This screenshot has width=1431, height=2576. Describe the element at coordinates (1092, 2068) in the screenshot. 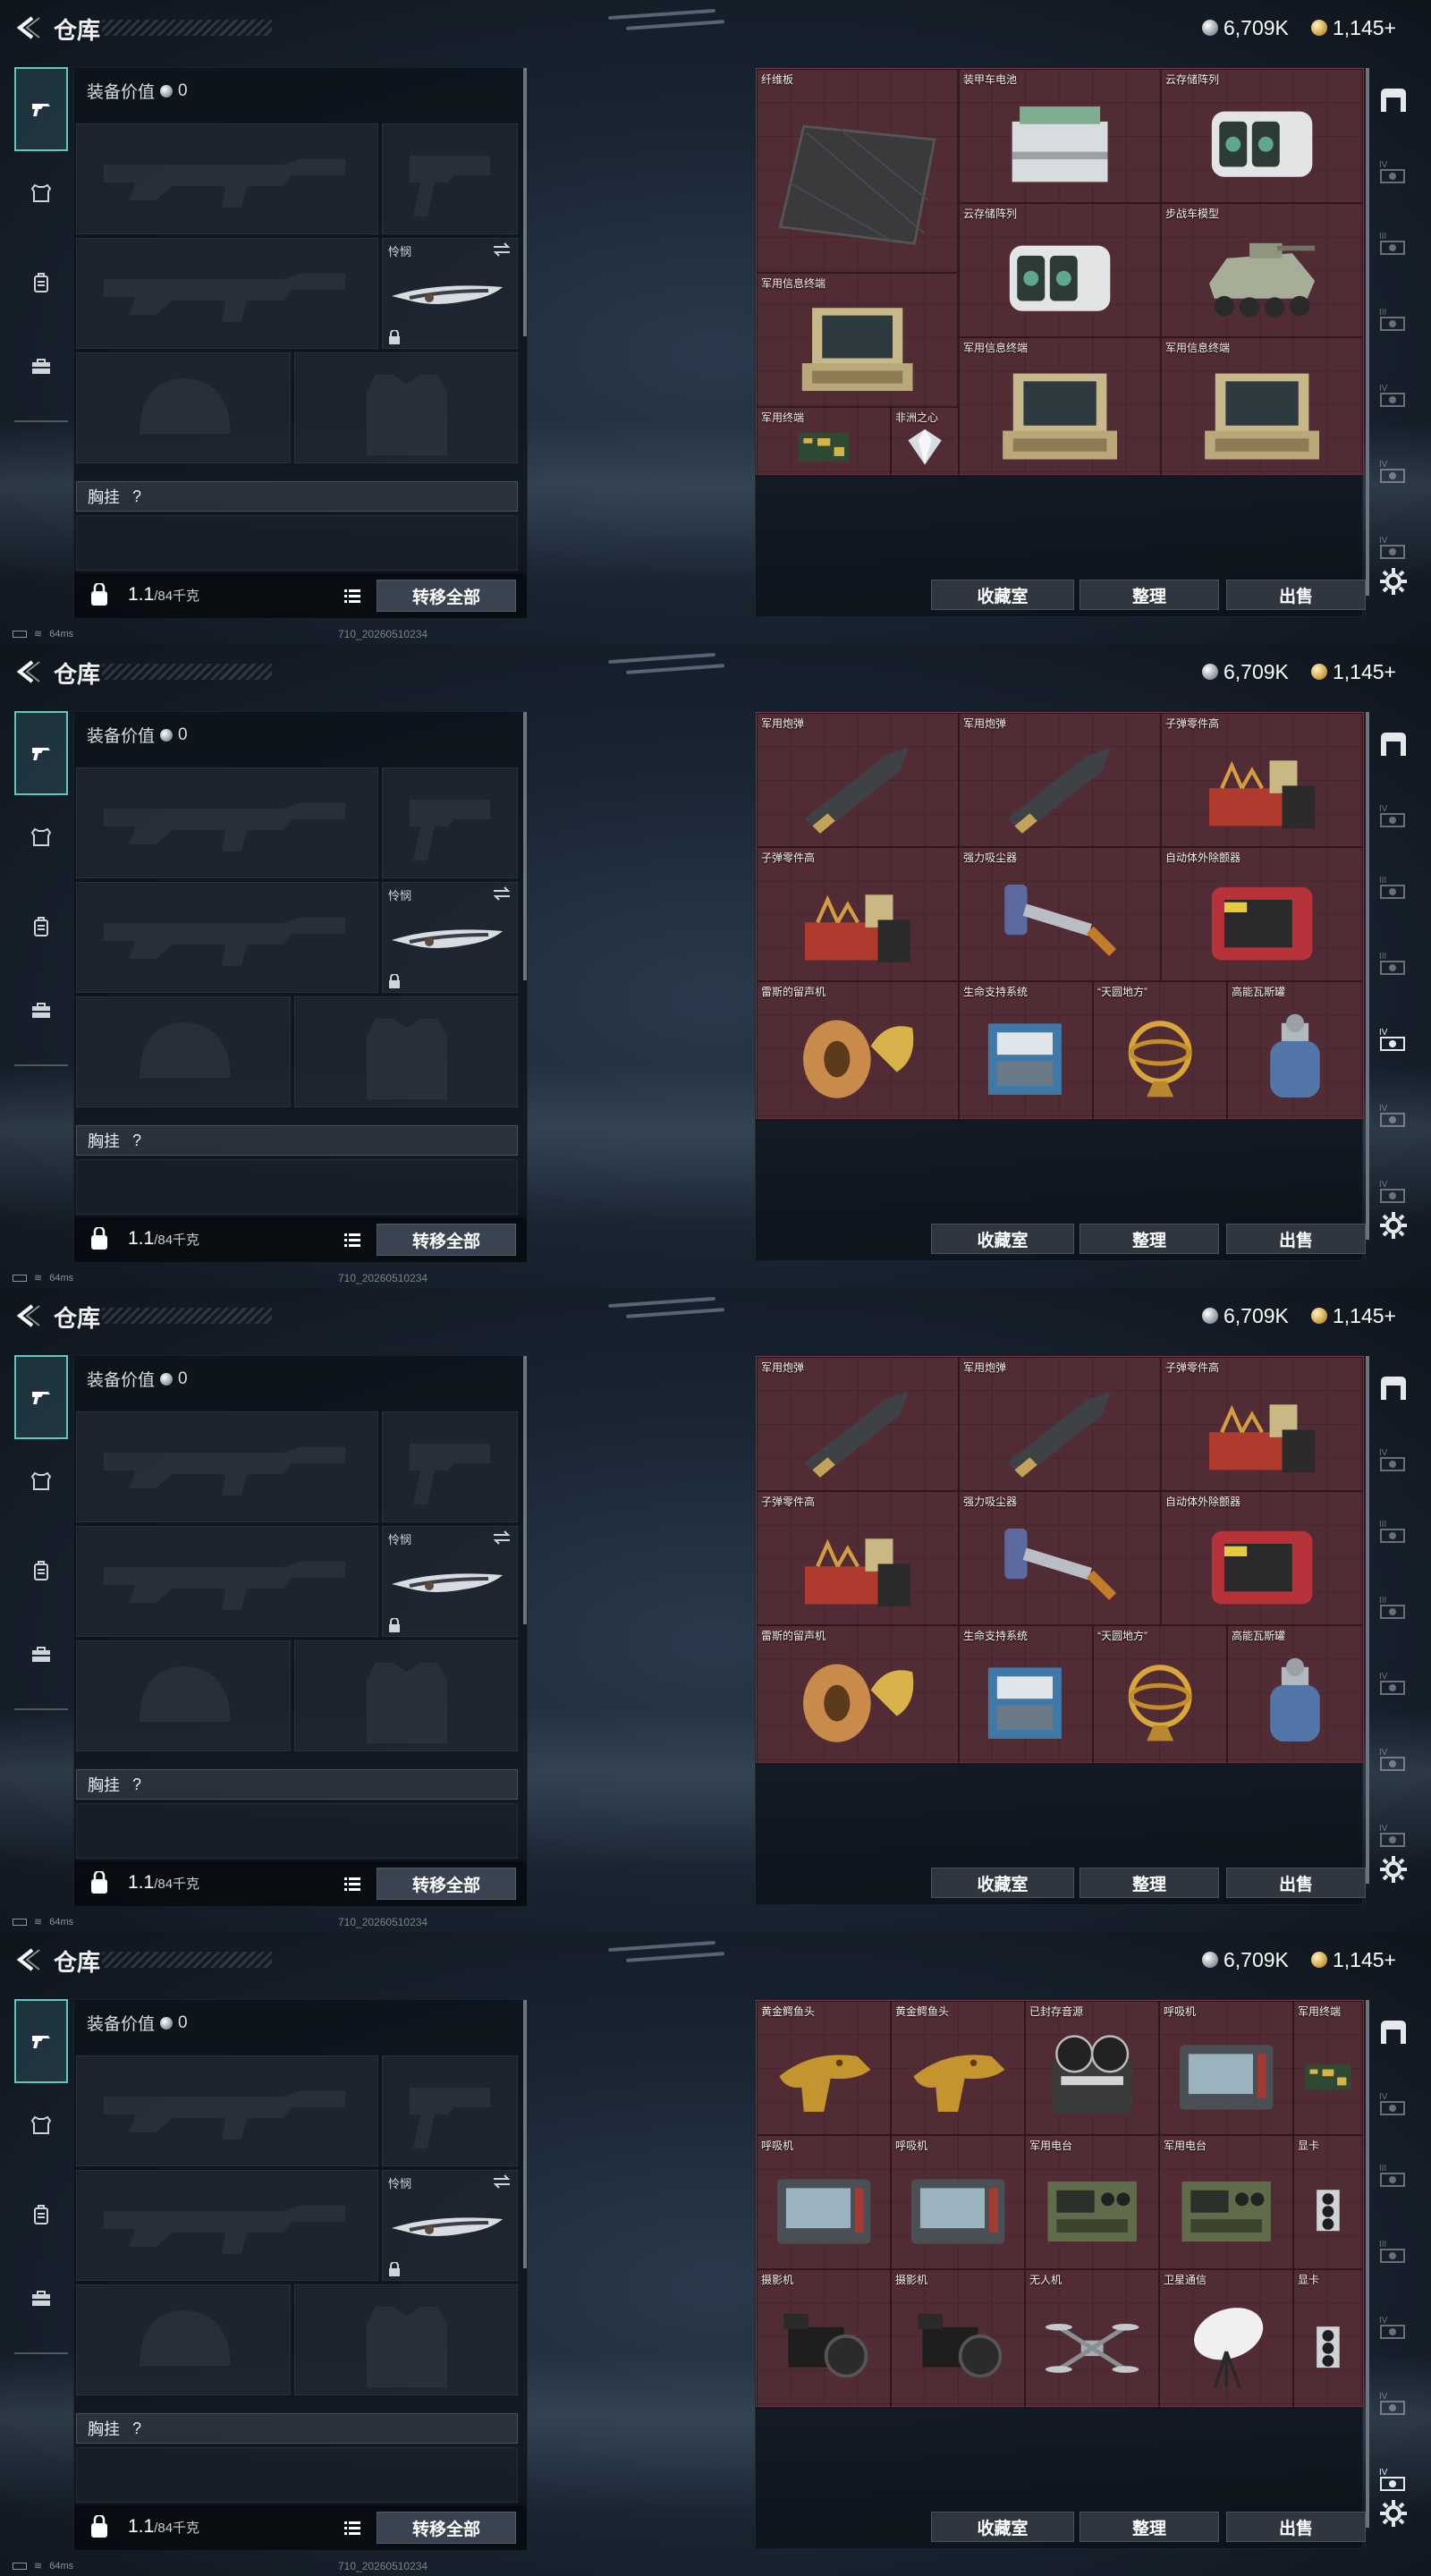

I see `storage-item: 已封存音源` at that location.